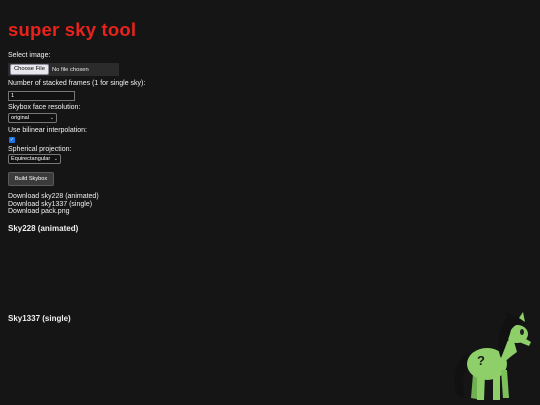 The image size is (540, 405). What do you see at coordinates (20, 117) in the screenshot?
I see `face-resolution-value: original` at bounding box center [20, 117].